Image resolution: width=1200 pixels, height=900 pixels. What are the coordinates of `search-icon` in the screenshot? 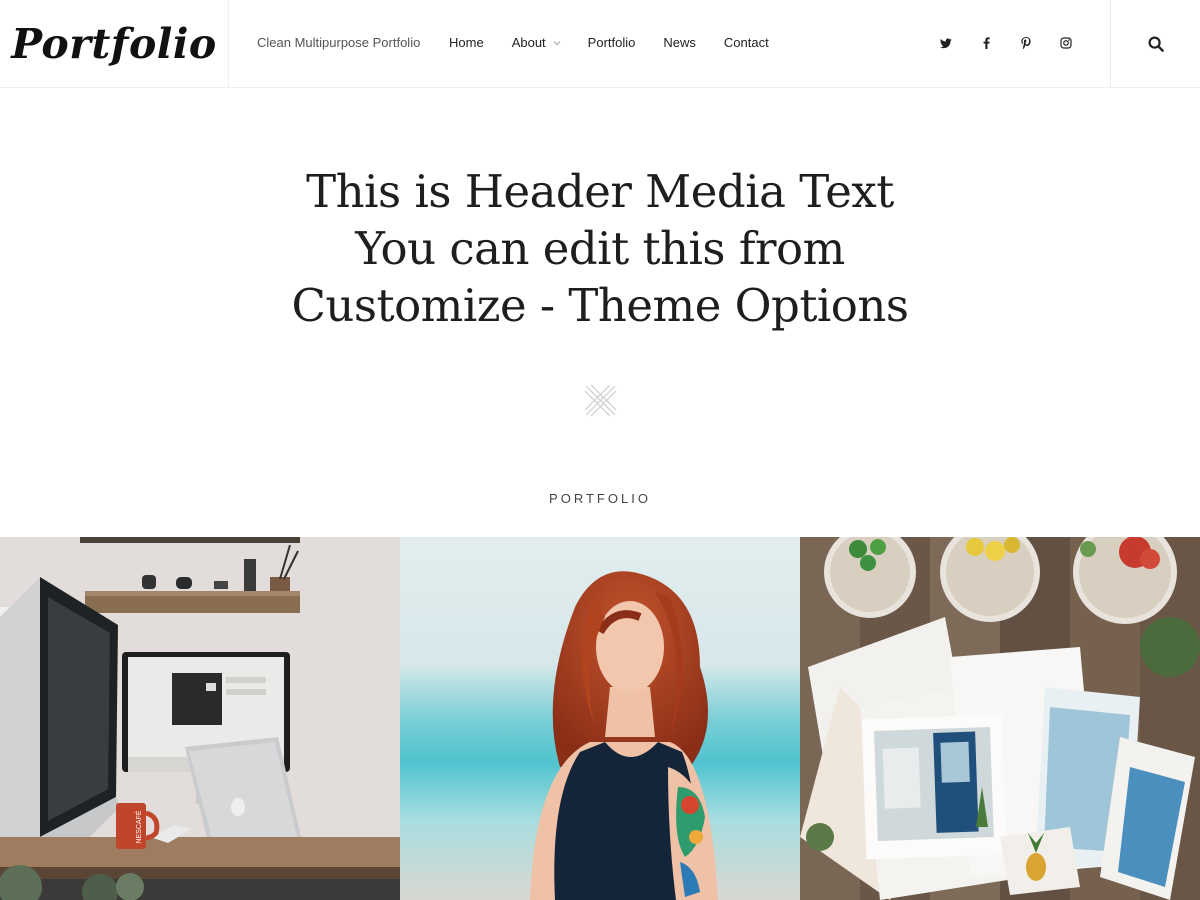 It's located at (1155, 44).